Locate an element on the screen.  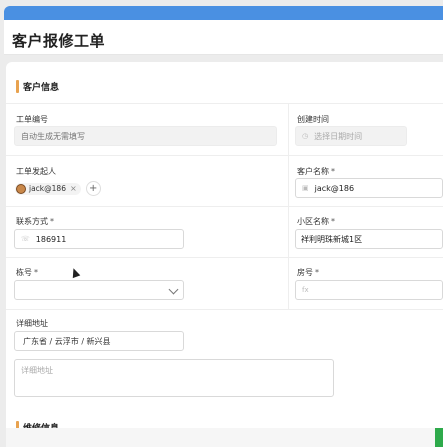
calendar-icon: ◷ is located at coordinates (305, 136).